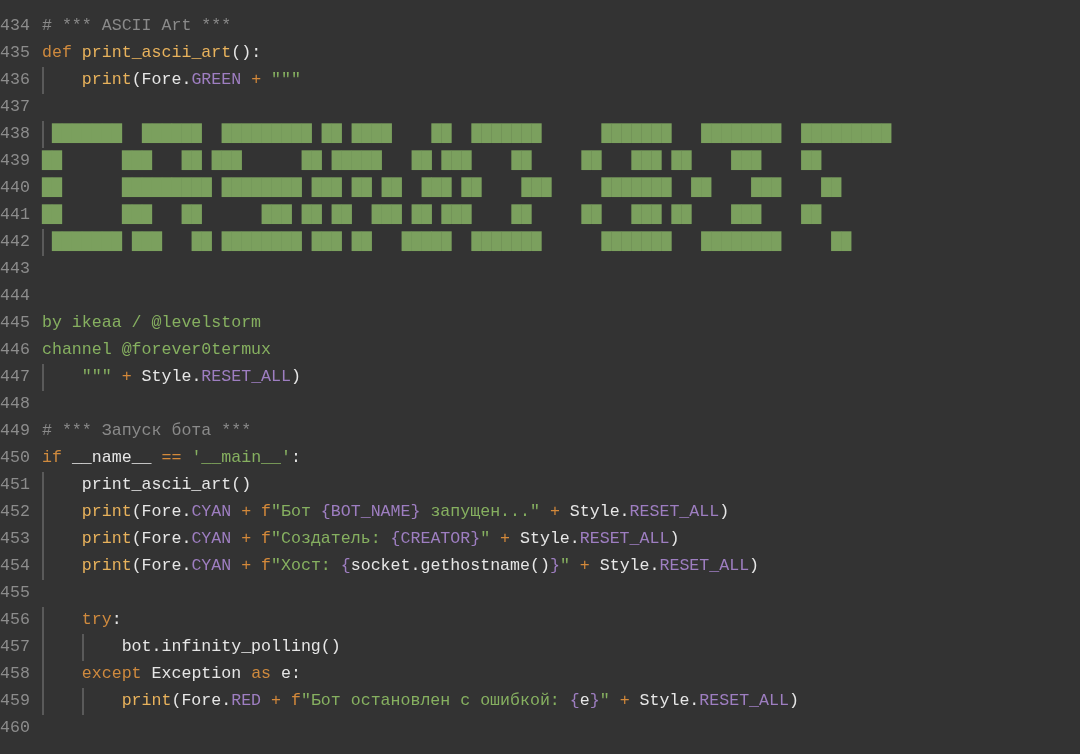 The width and height of the screenshot is (1080, 754). I want to click on line-number: 437, so click(15, 107).